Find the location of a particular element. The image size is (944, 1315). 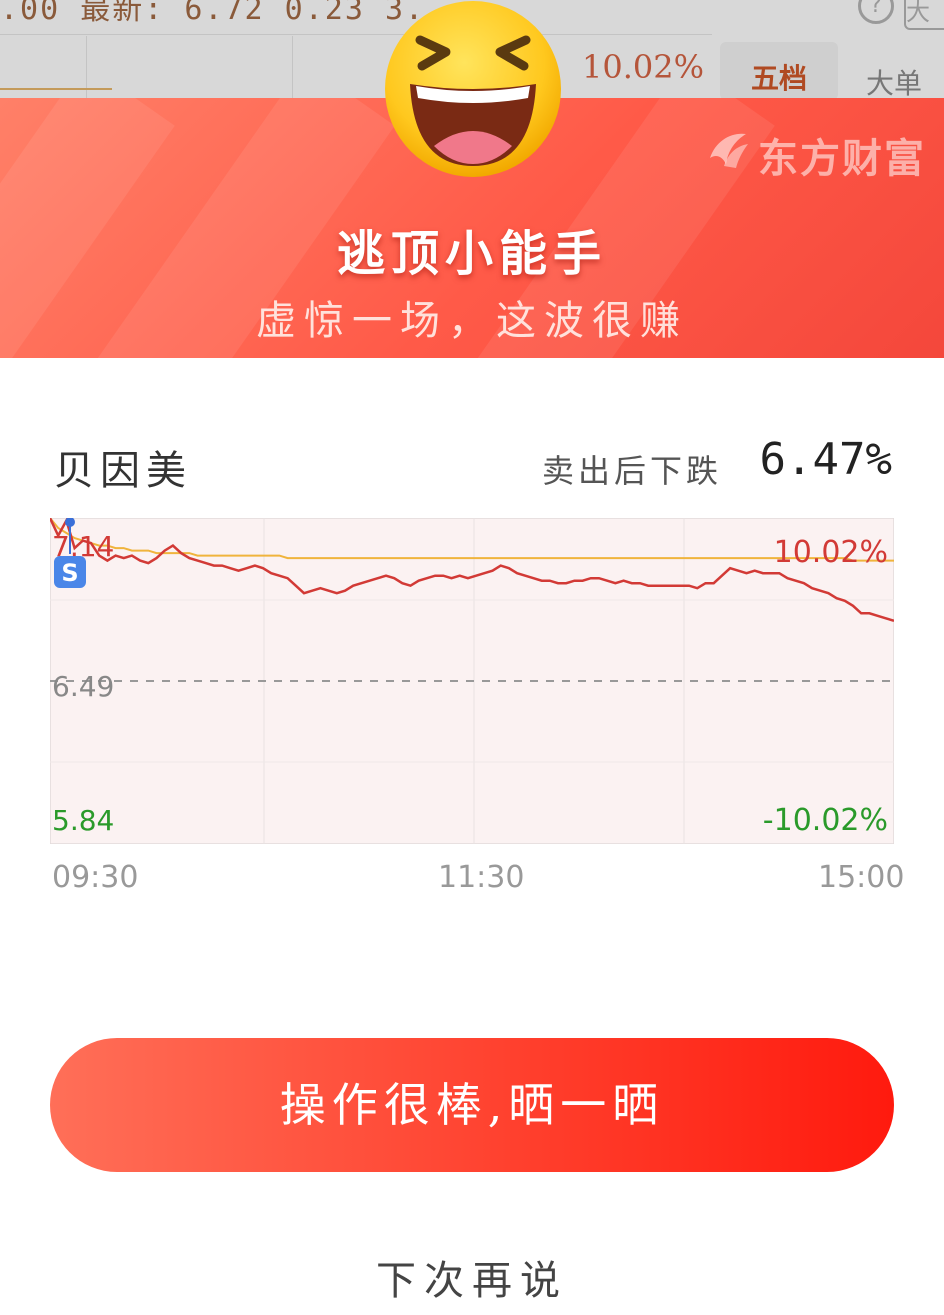

maybe-later-button: 下次再说 is located at coordinates (472, 1277).